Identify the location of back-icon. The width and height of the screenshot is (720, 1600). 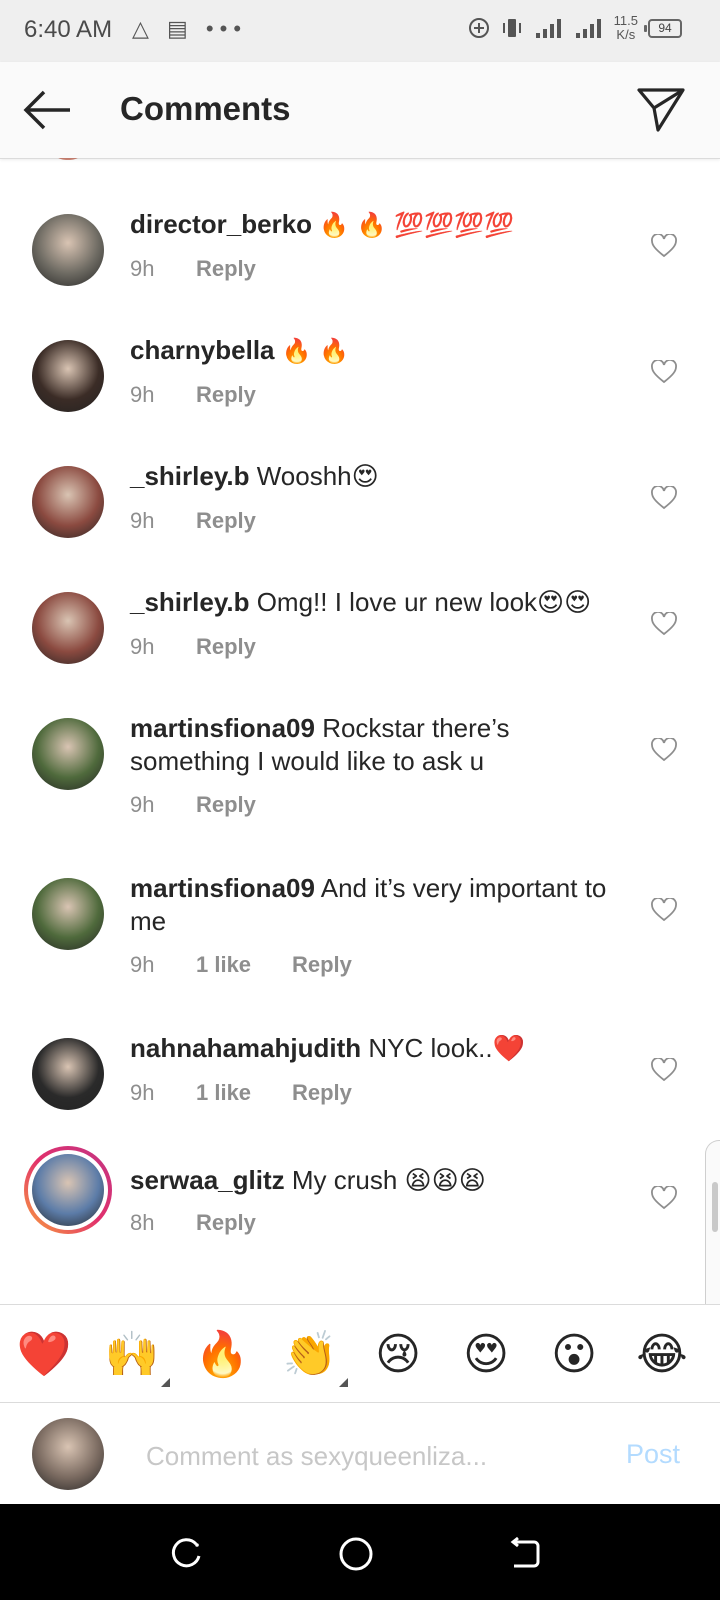
(524, 1554).